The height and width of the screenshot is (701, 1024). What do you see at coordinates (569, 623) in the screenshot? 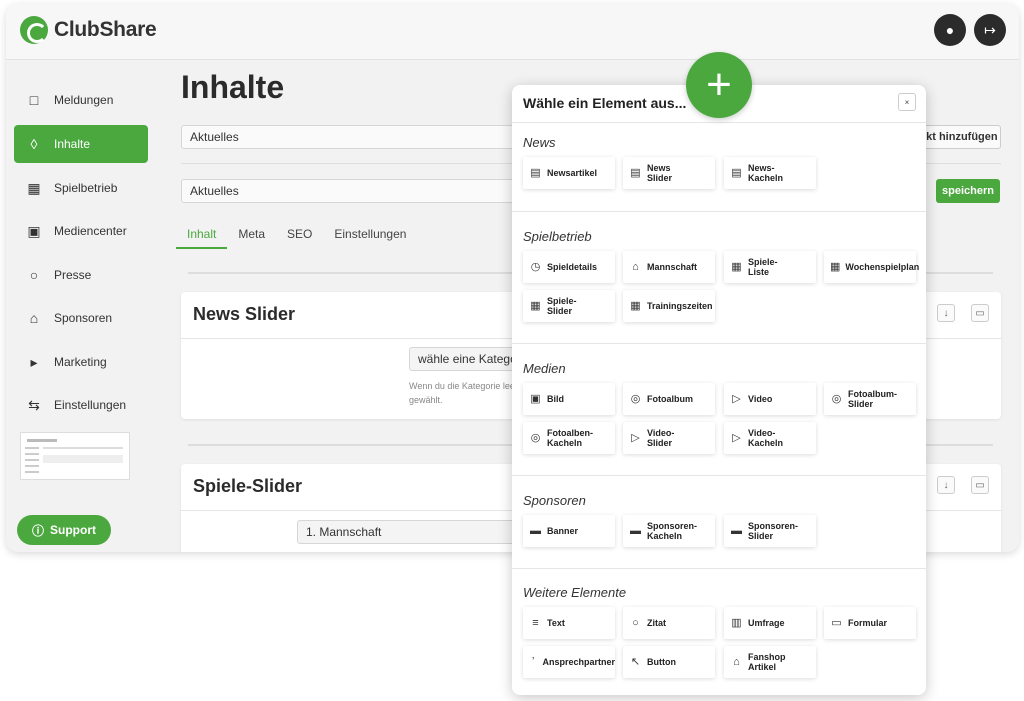
I see `element-option-text: ≡ Text` at bounding box center [569, 623].